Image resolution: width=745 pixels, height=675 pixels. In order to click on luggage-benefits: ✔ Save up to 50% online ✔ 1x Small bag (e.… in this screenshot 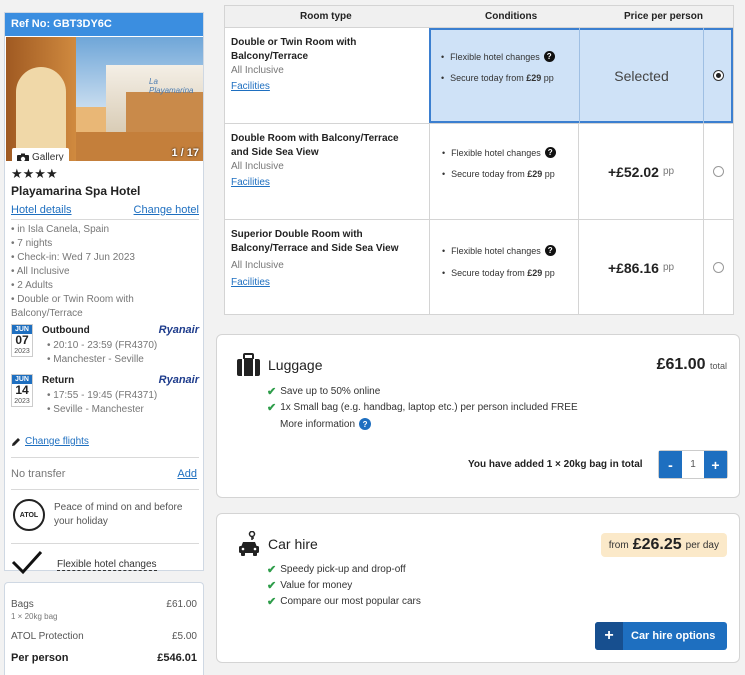, I will do `click(422, 400)`.